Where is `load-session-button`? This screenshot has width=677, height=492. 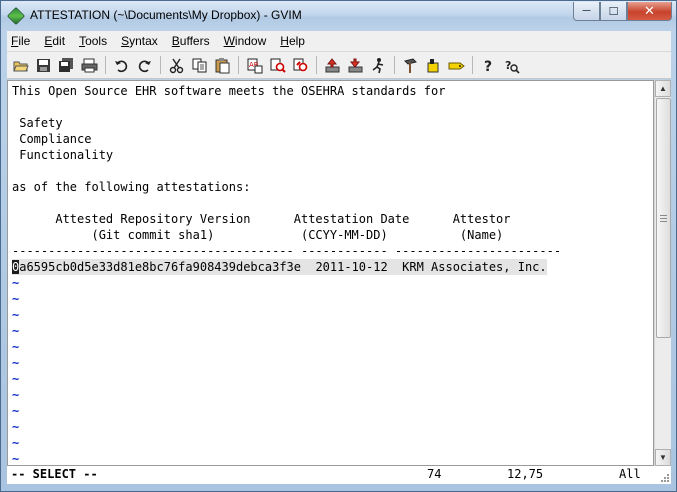
load-session-button is located at coordinates (332, 65).